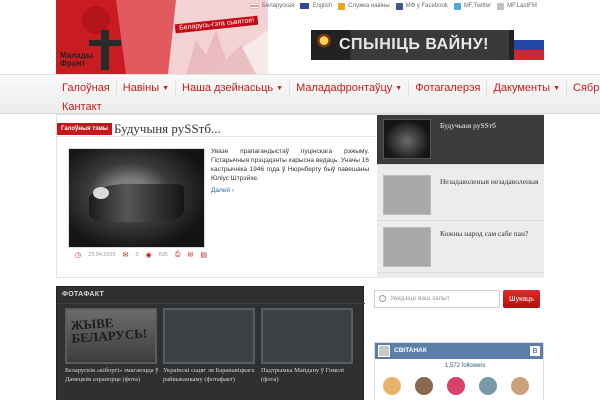  I want to click on nav-item-documents: Дакументы ▼, so click(527, 88).